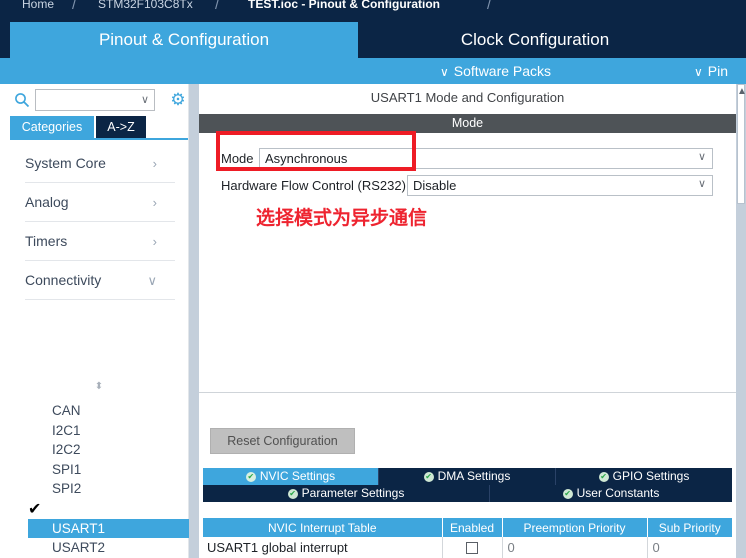 Image resolution: width=746 pixels, height=558 pixels. What do you see at coordinates (47, 202) in the screenshot?
I see `sidebar-item-label: Analog` at bounding box center [47, 202].